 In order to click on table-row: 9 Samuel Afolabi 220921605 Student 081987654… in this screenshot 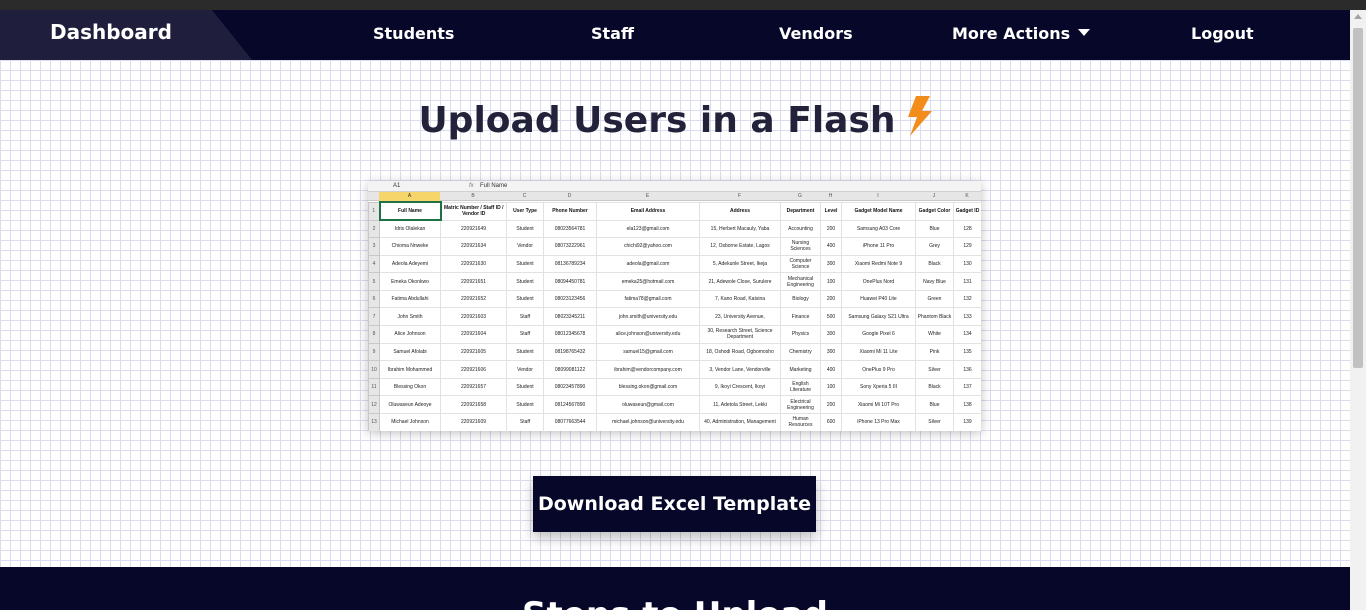, I will do `click(674, 352)`.